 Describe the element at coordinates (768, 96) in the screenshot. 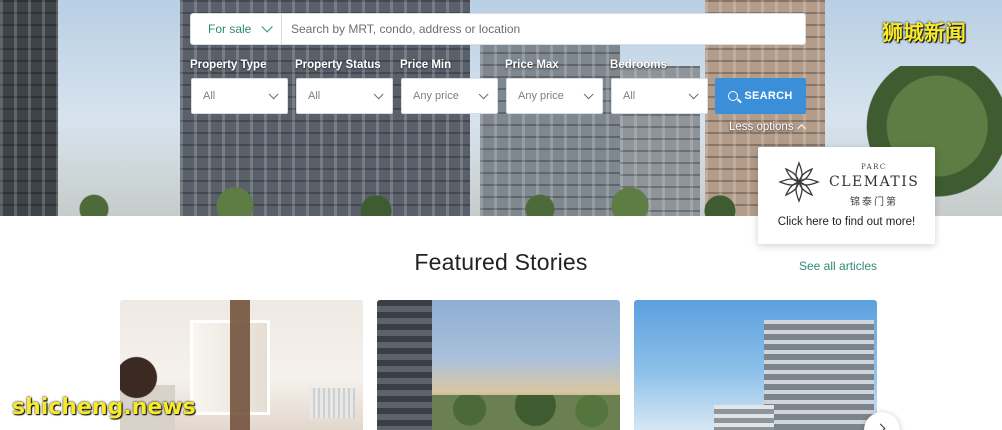

I see `search-button-label: SEARCH` at that location.